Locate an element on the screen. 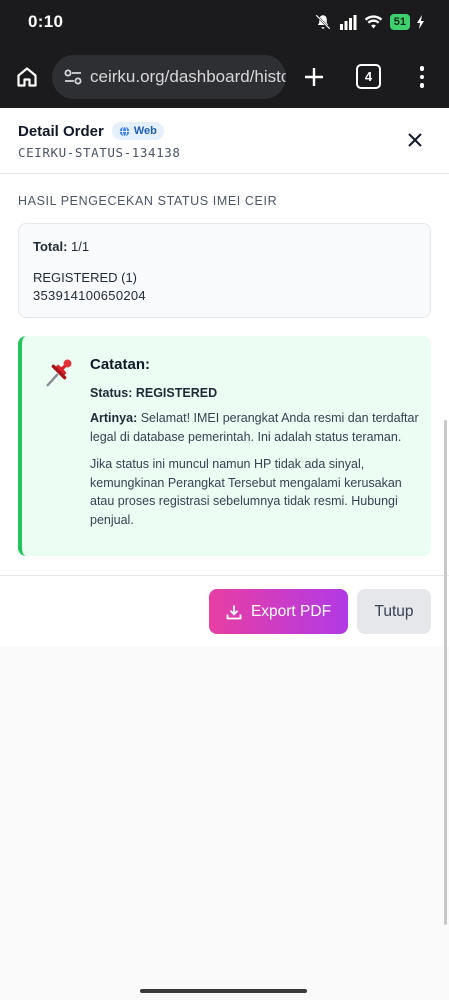  browser-toolbar: ceirku.org/dashboard/histo 4 is located at coordinates (224, 76).